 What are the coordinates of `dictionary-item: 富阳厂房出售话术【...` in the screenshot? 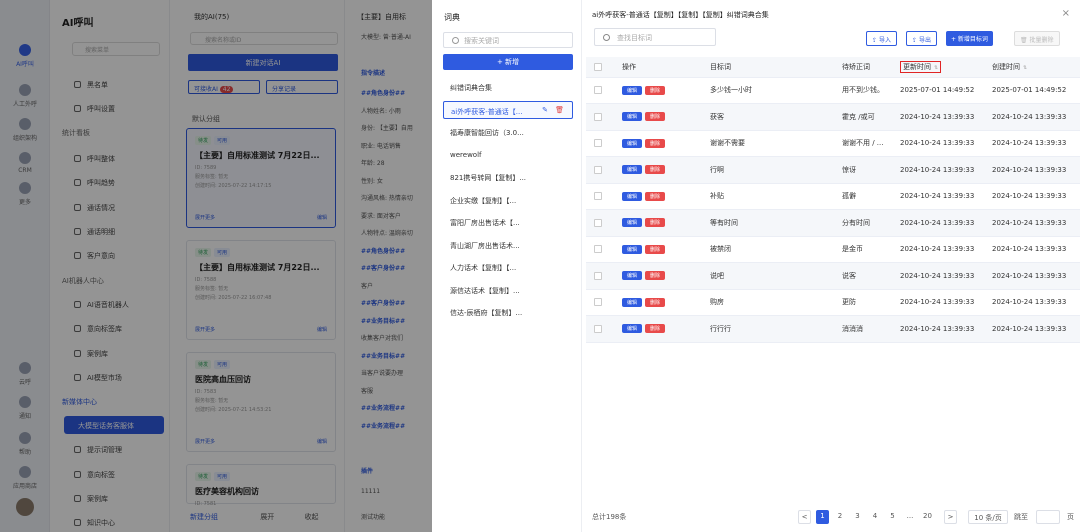 It's located at (508, 222).